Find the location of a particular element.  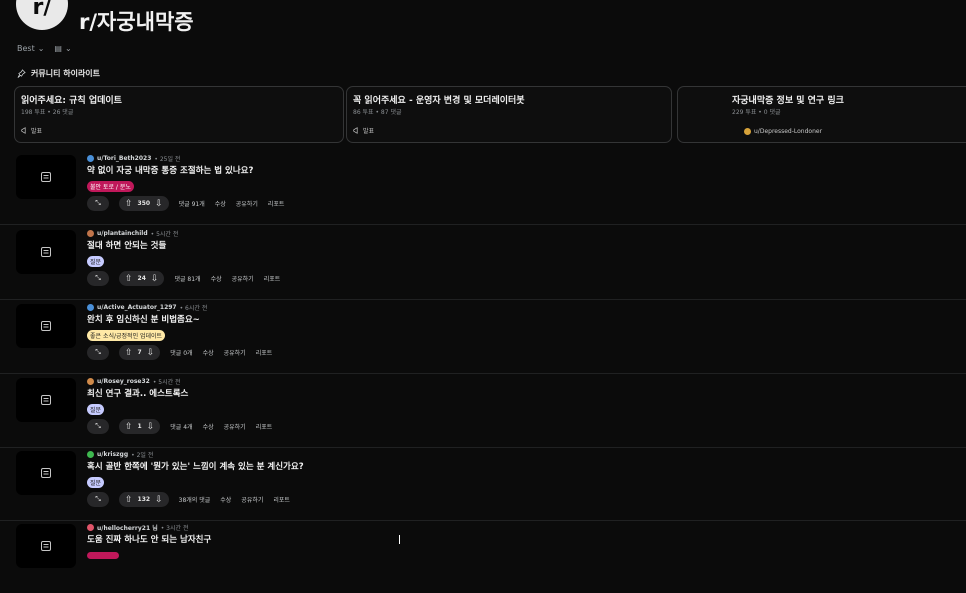

comments-button: 댓글 81개 is located at coordinates (187, 278).